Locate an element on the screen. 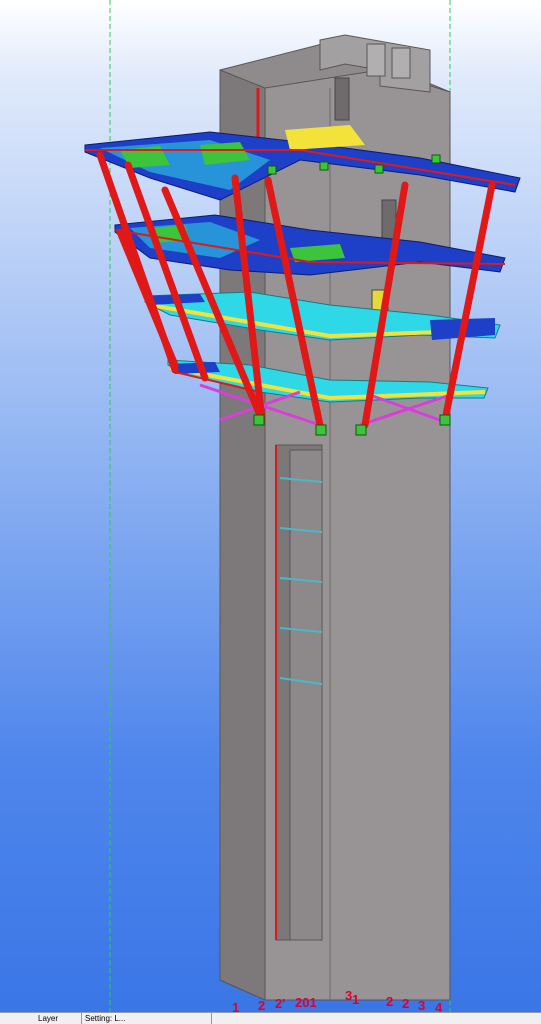  grid-label: 2' is located at coordinates (280, 1003).